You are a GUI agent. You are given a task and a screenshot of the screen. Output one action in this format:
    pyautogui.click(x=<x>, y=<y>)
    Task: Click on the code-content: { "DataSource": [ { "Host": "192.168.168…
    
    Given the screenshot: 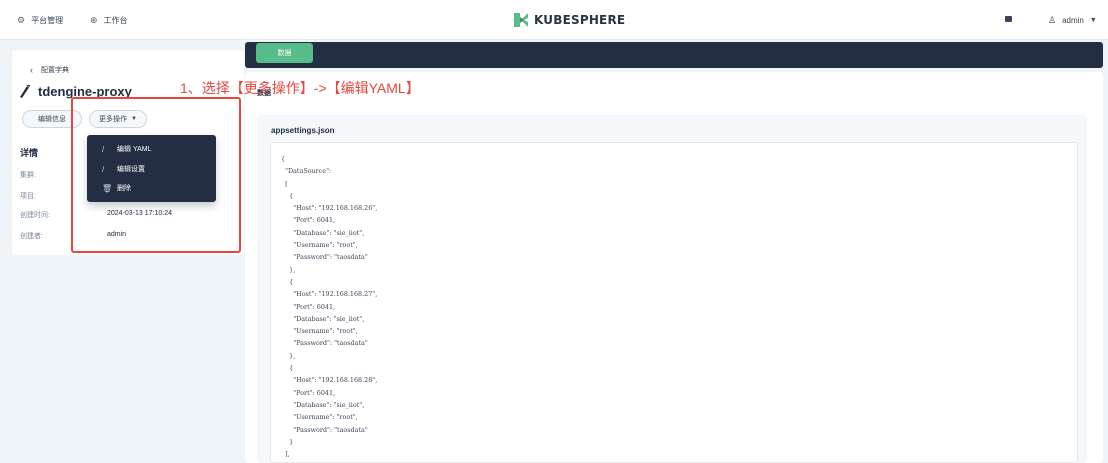 What is the action you would take?
    pyautogui.click(x=329, y=306)
    